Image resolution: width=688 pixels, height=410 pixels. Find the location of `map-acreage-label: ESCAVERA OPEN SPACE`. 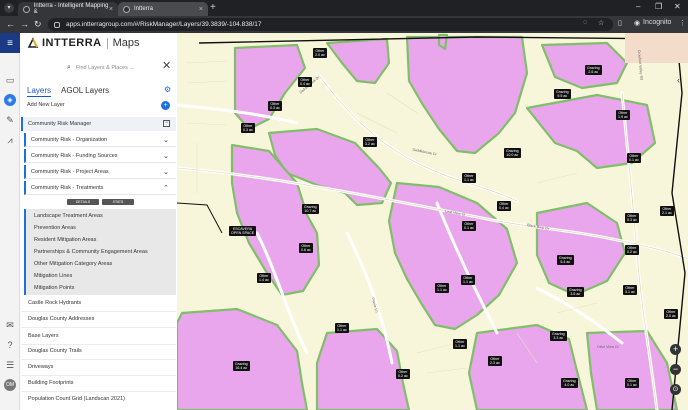

map-acreage-label: ESCAVERA OPEN SPACE is located at coordinates (243, 231).